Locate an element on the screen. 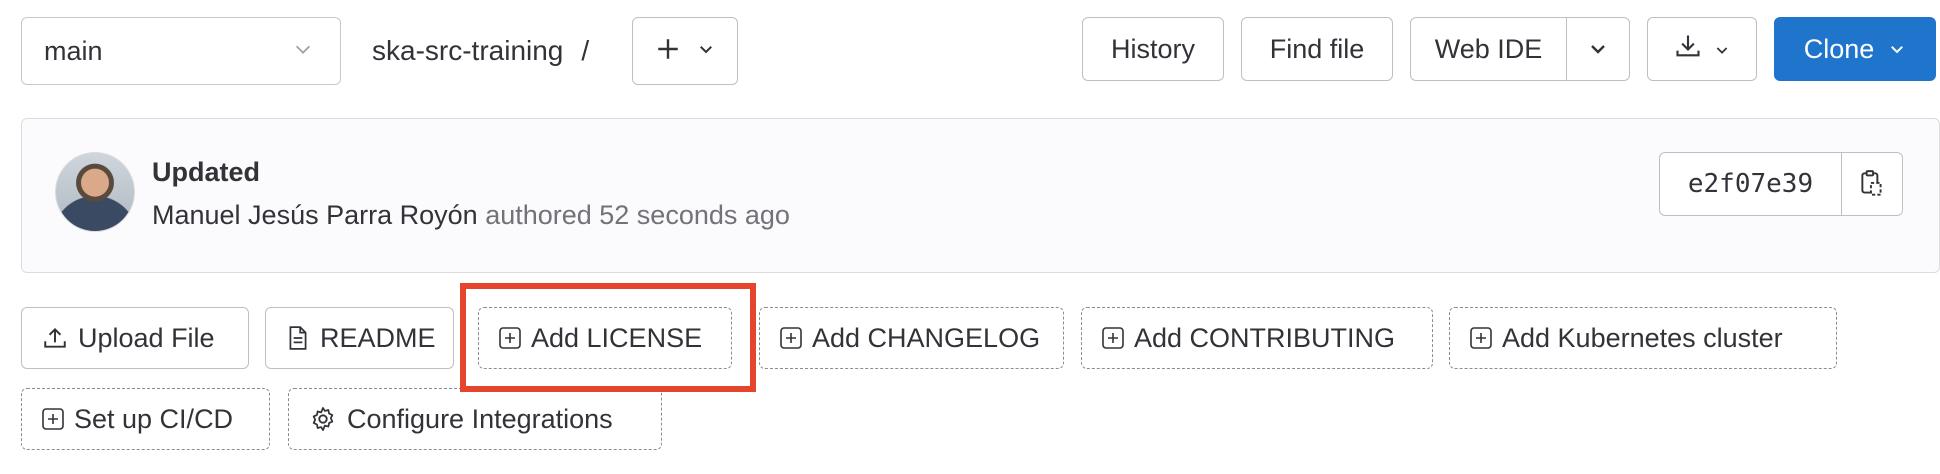  upload-file-label: Upload File is located at coordinates (146, 337).